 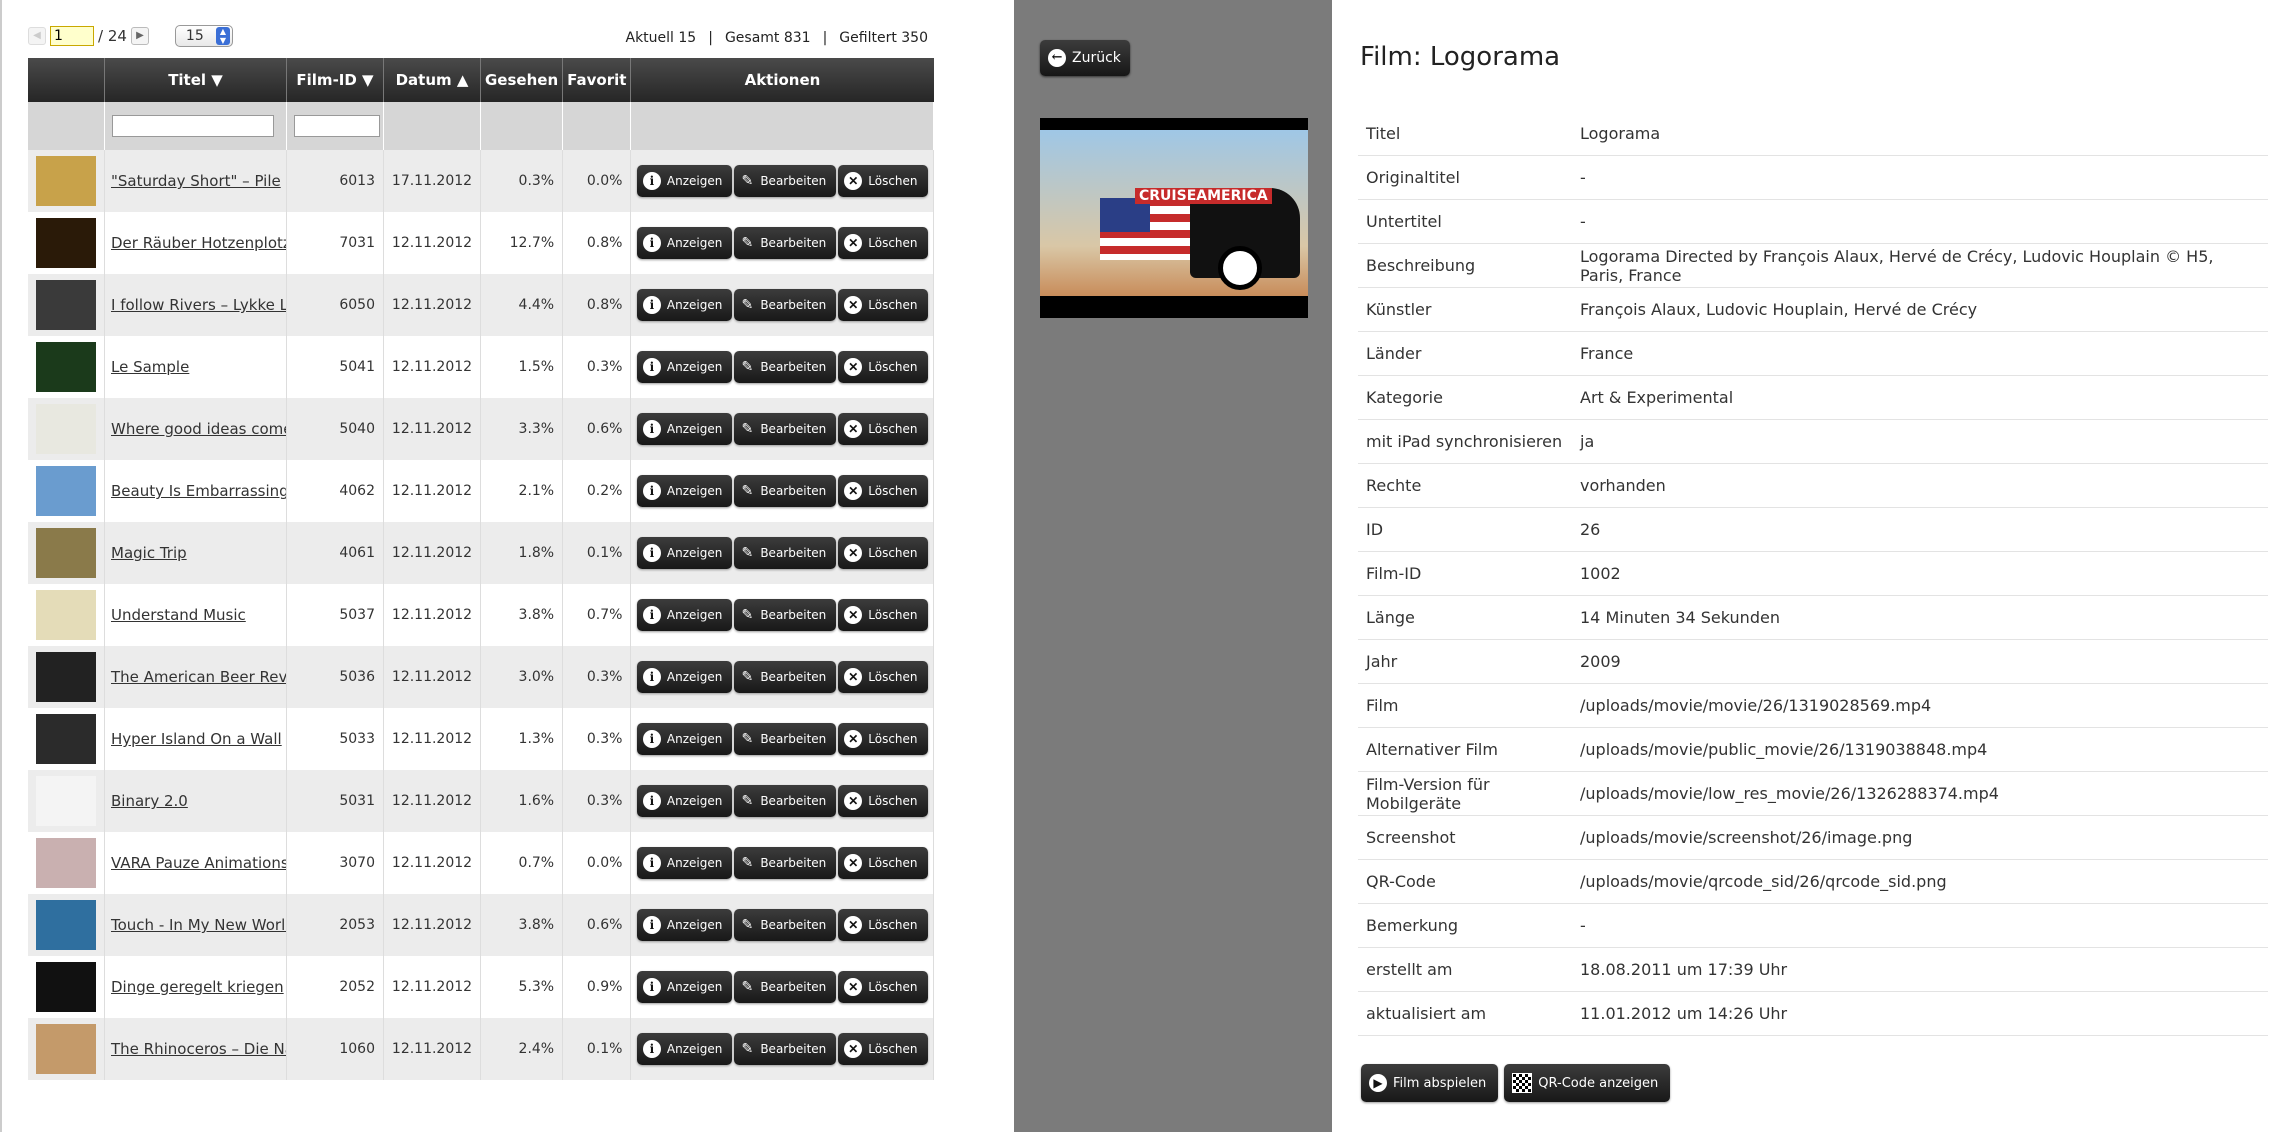 What do you see at coordinates (196, 181) in the screenshot?
I see `film-title-link: "Saturday Short" – Pile` at bounding box center [196, 181].